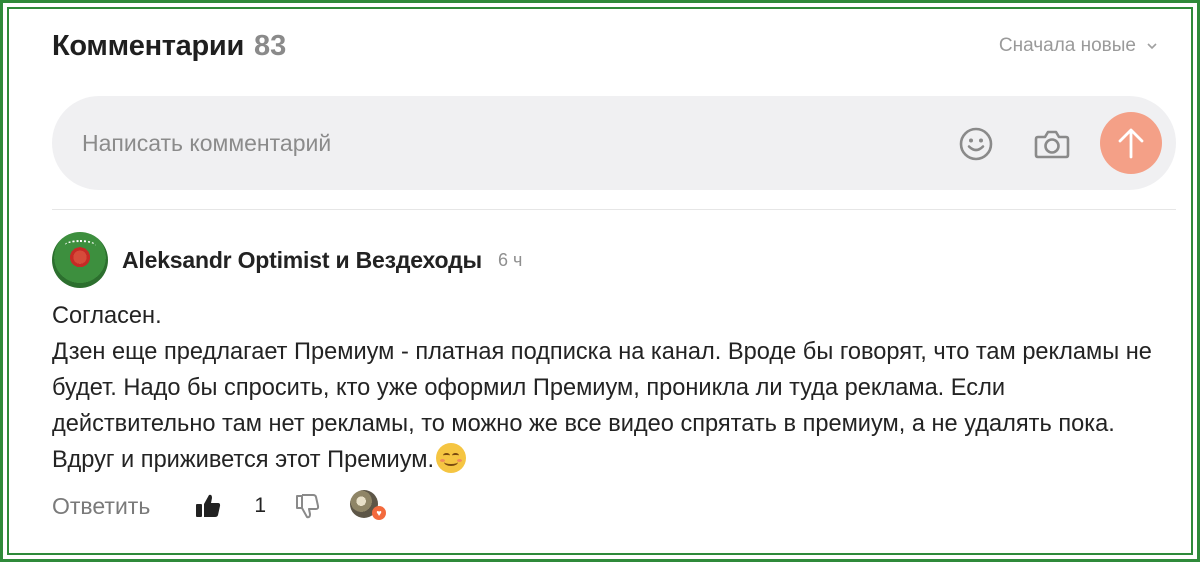 The image size is (1200, 562). What do you see at coordinates (260, 505) in the screenshot?
I see `like-count: 1` at bounding box center [260, 505].